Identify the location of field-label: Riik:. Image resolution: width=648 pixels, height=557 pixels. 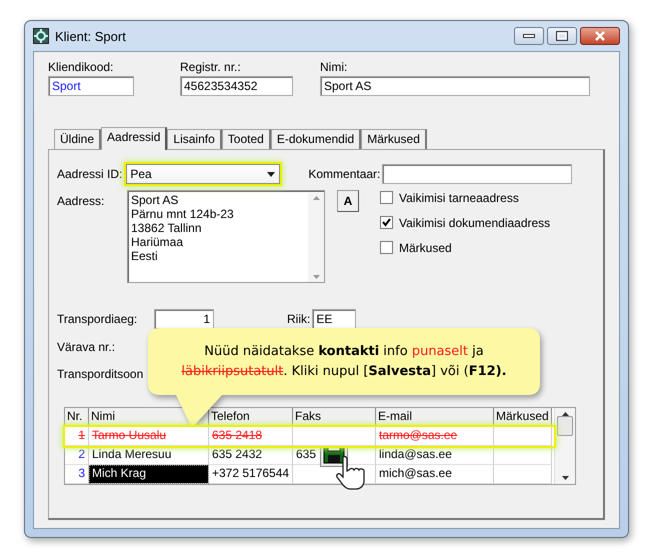
(298, 319).